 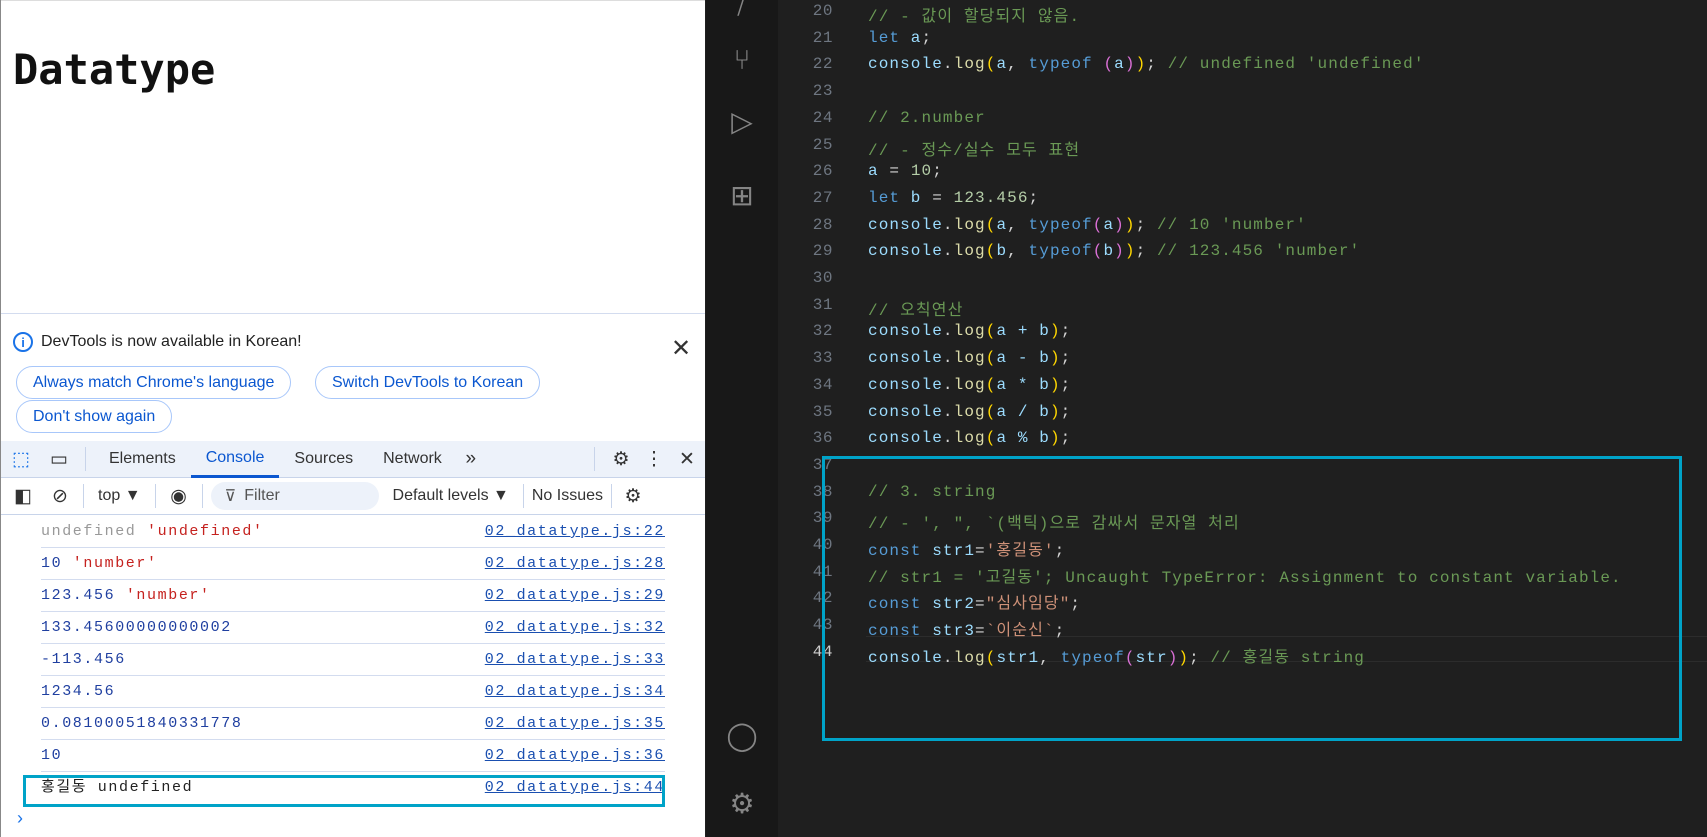 I want to click on source-link: 02_datatype.js:34, so click(x=575, y=692).